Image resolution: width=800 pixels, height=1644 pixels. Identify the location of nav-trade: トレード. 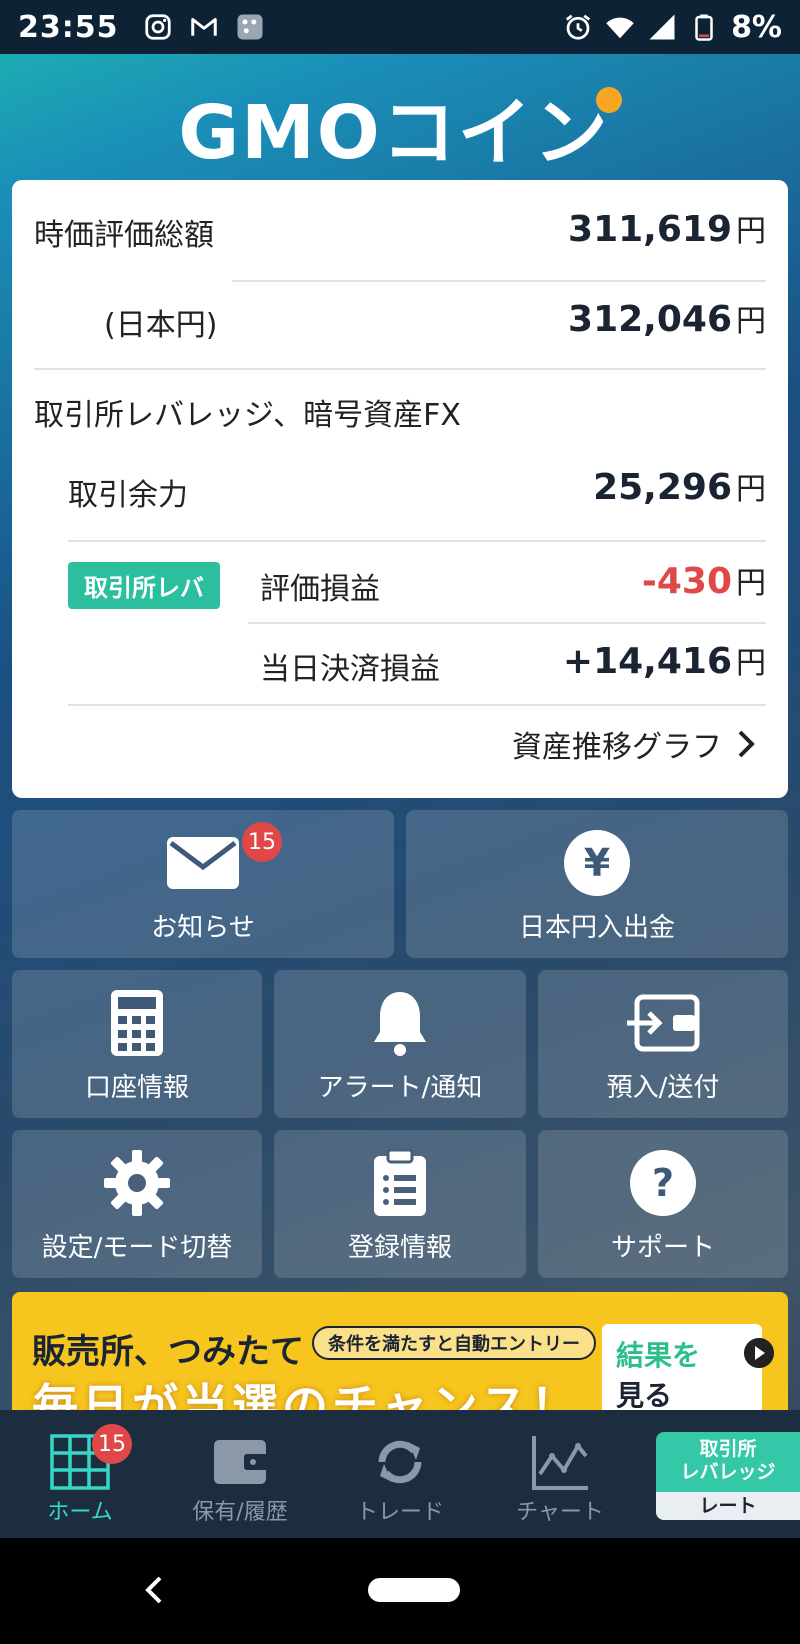
(400, 1474).